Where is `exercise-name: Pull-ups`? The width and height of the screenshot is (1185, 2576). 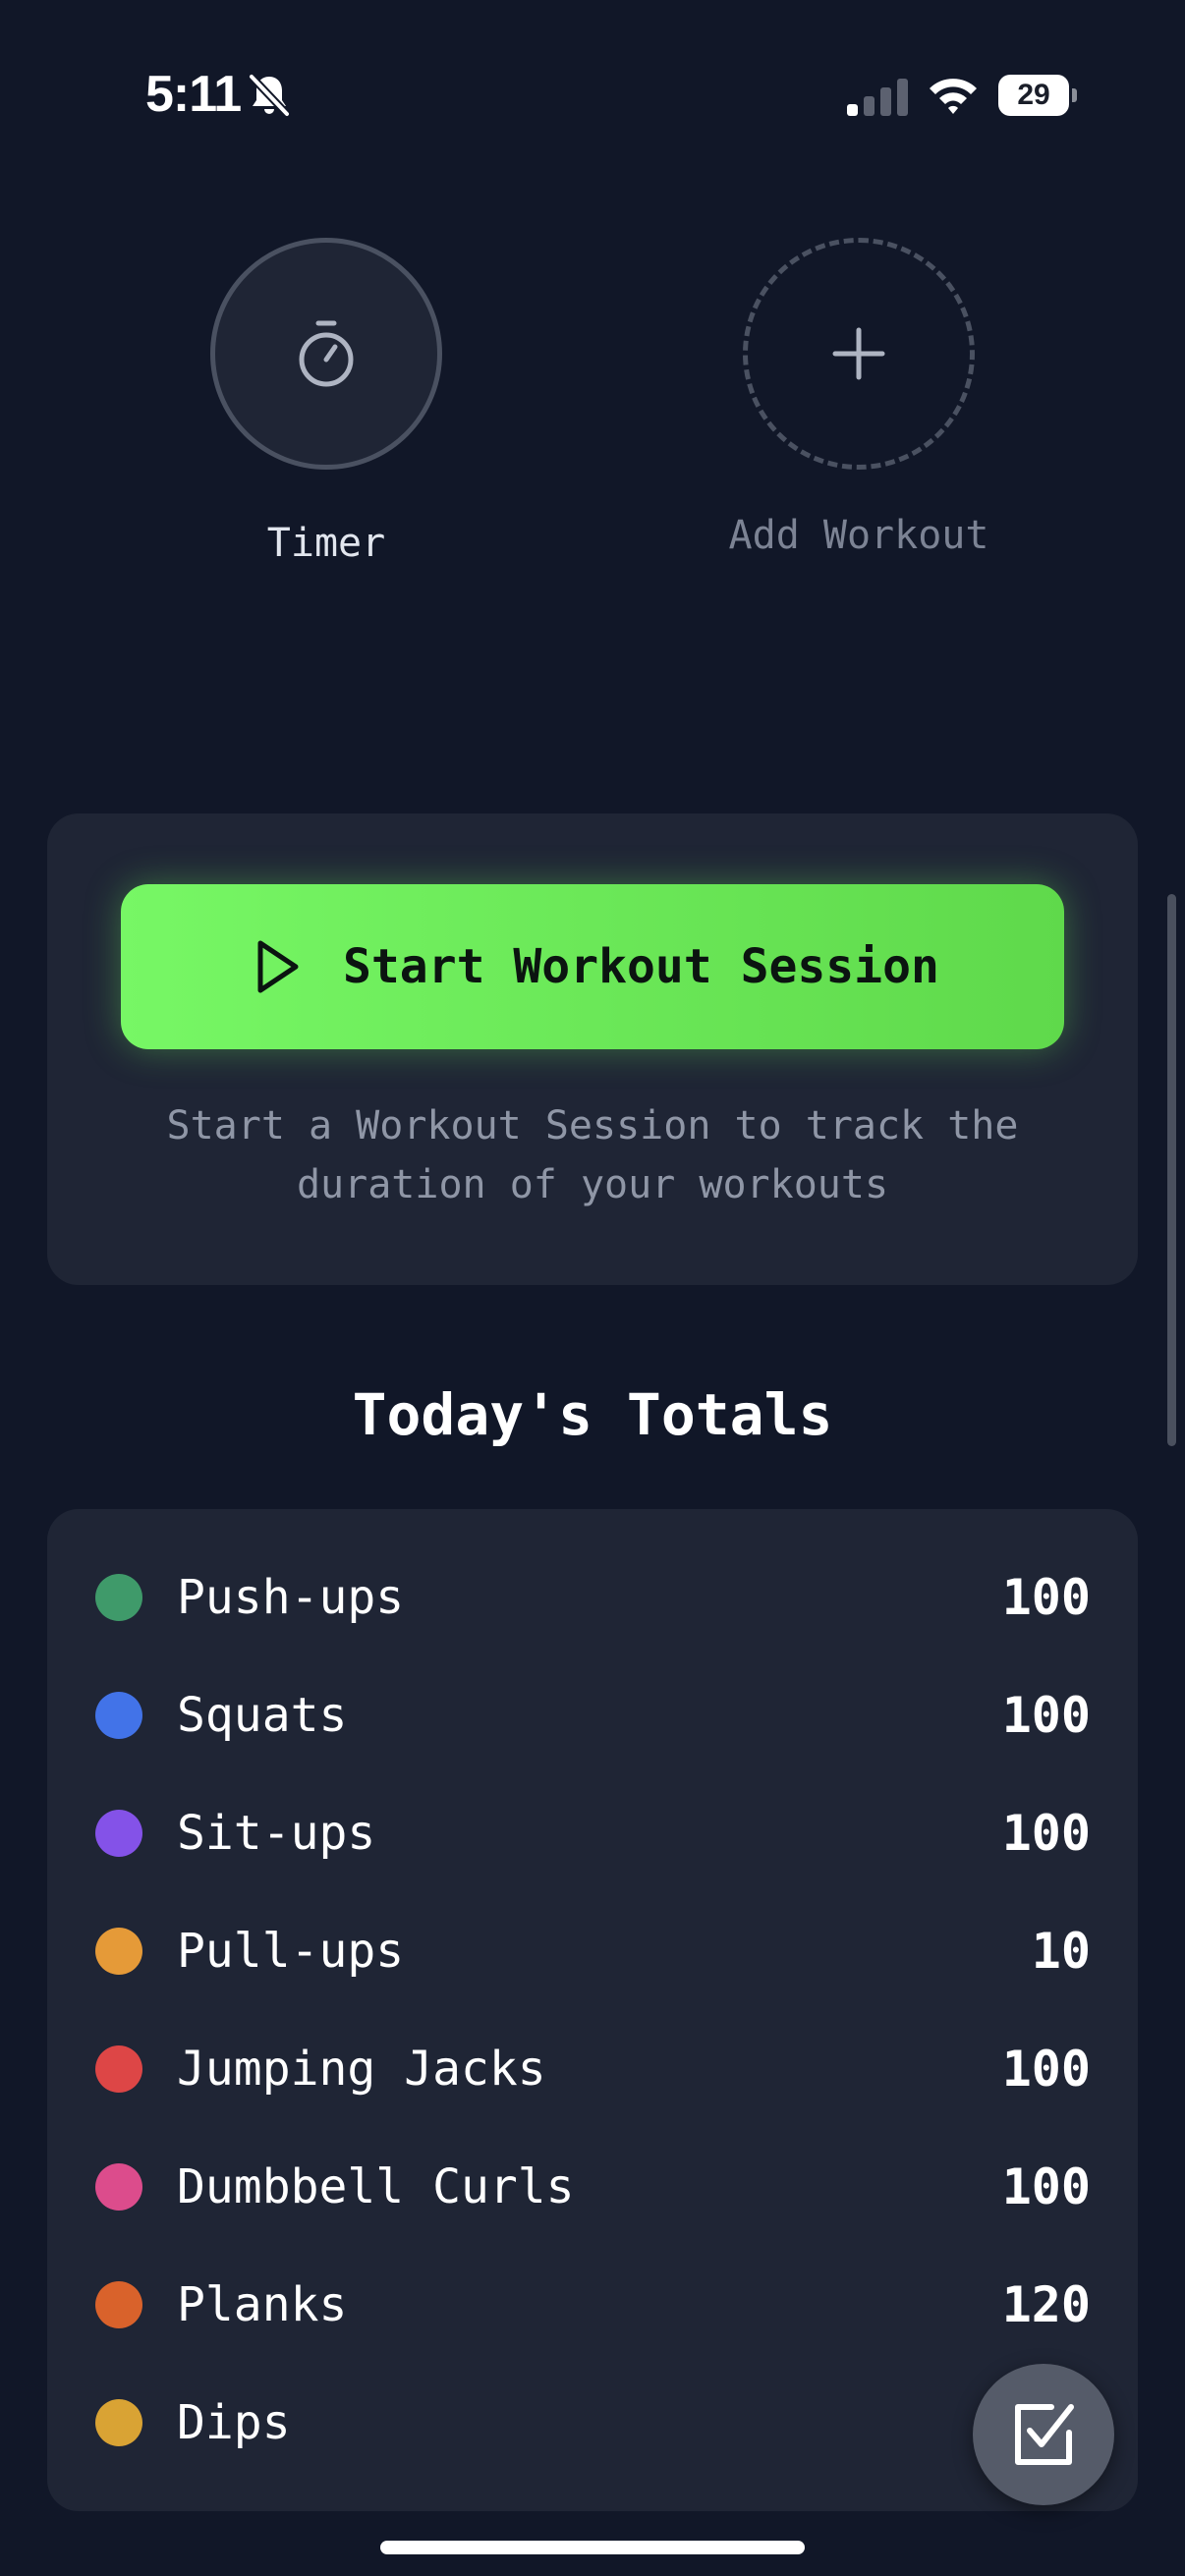
exercise-name: Pull-ups is located at coordinates (291, 1951).